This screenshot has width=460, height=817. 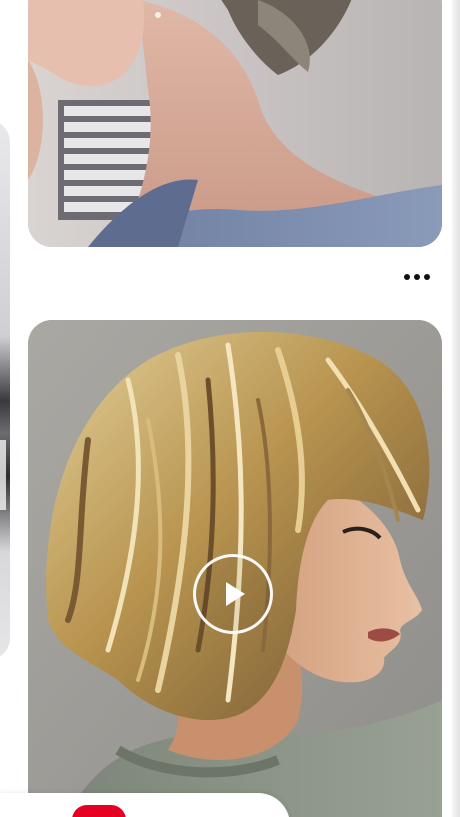 I want to click on play-video-button, so click(x=233, y=594).